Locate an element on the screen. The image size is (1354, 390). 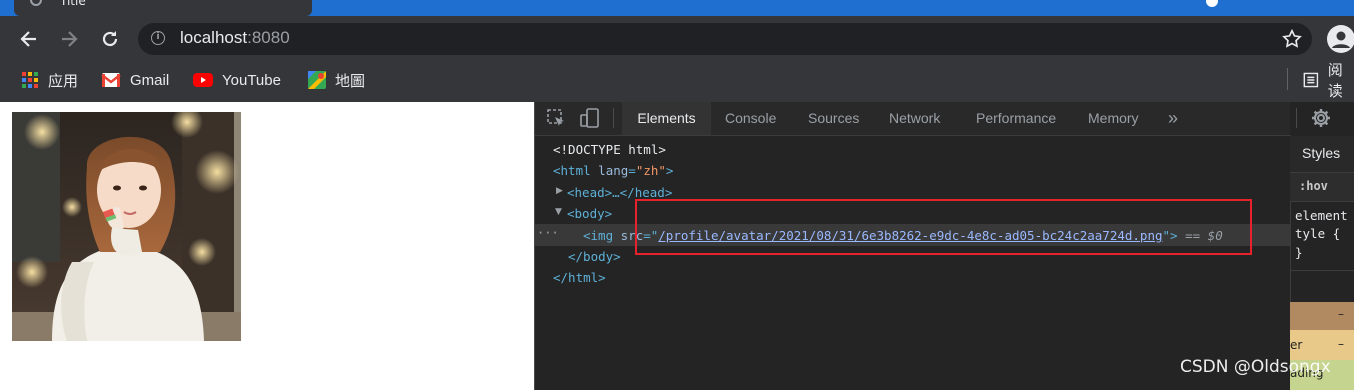
reading-list-button: 阅读 is located at coordinates (1328, 81).